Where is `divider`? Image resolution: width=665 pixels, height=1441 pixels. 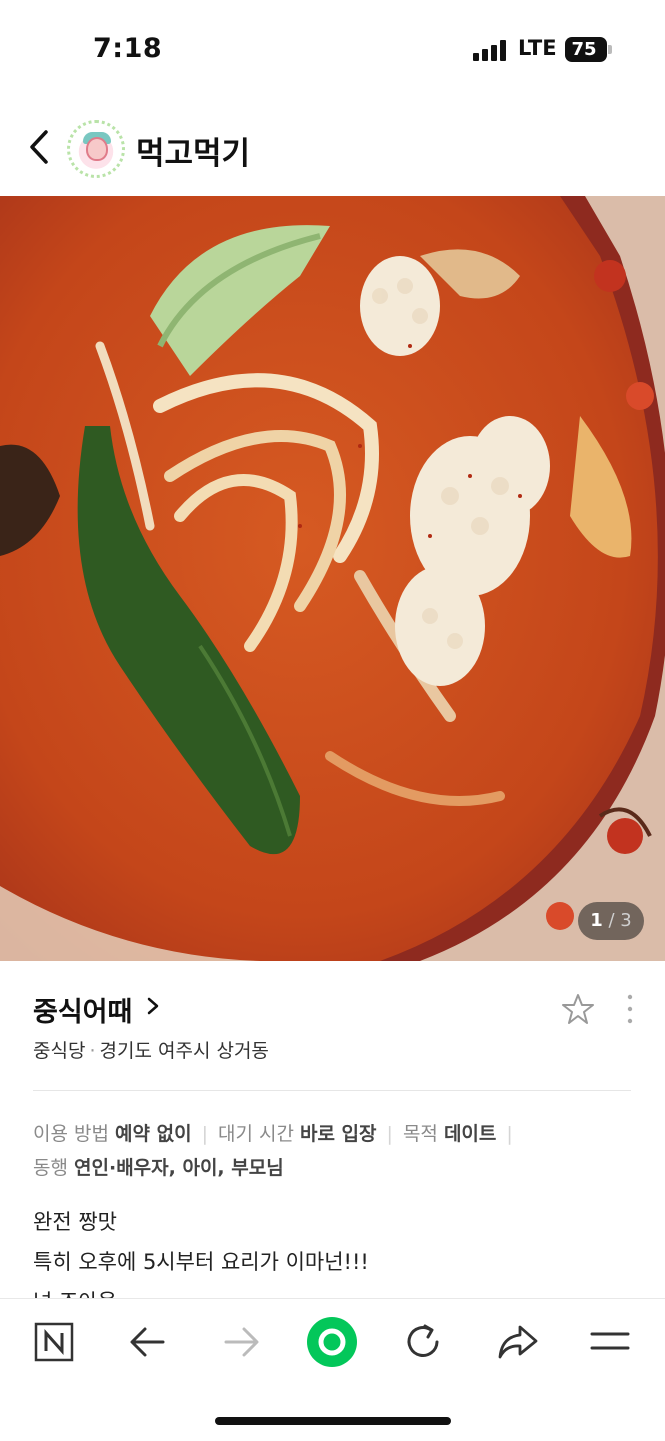 divider is located at coordinates (332, 1090).